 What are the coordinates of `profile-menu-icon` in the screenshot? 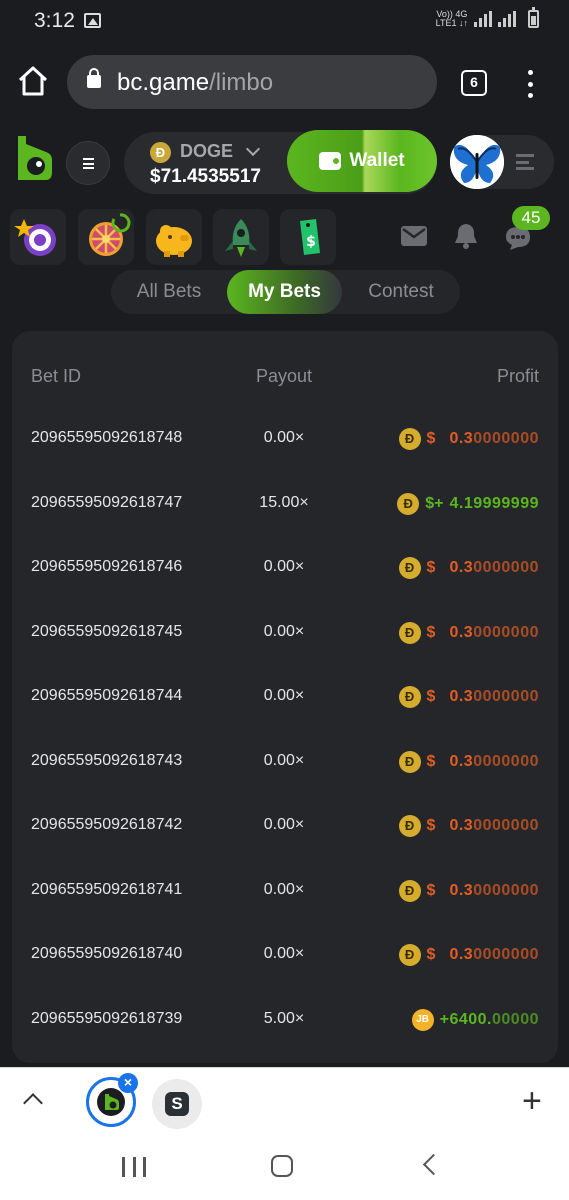 It's located at (525, 162).